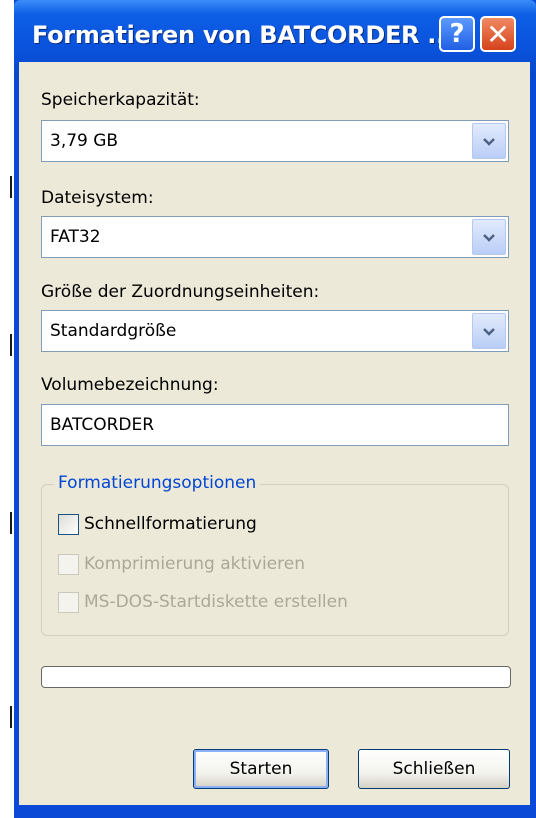 Image resolution: width=536 pixels, height=818 pixels. What do you see at coordinates (120, 100) in the screenshot?
I see `capacity-label: Speicherkapazität:` at bounding box center [120, 100].